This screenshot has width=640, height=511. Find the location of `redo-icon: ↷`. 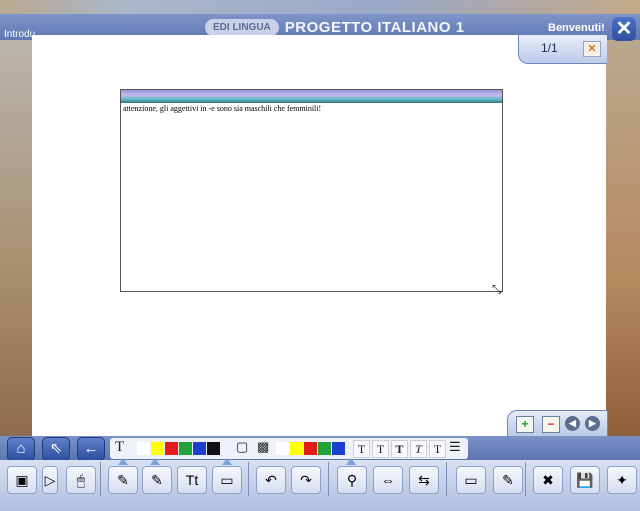

redo-icon: ↷ is located at coordinates (306, 480).